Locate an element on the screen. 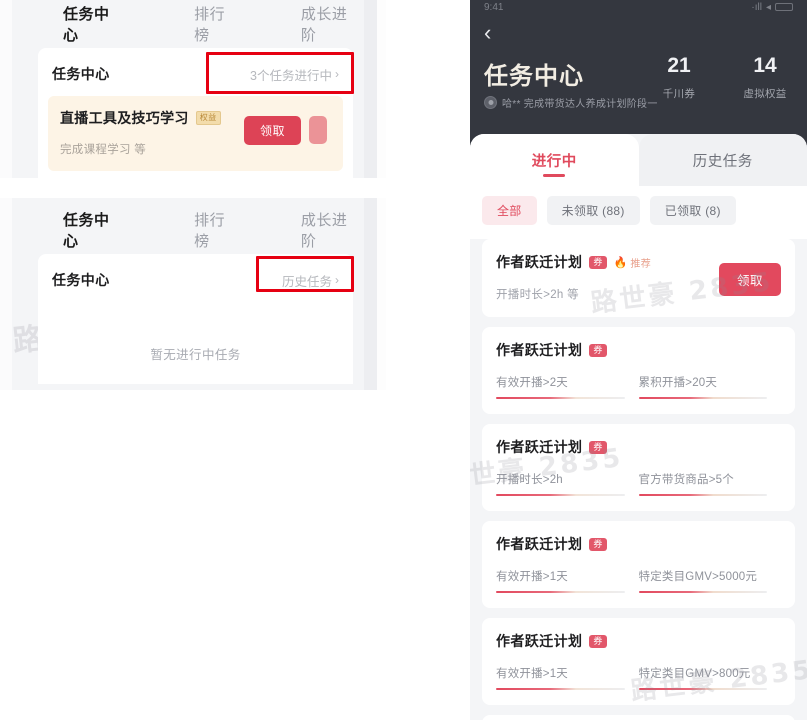  page-title: 任务中心 is located at coordinates (534, 76).